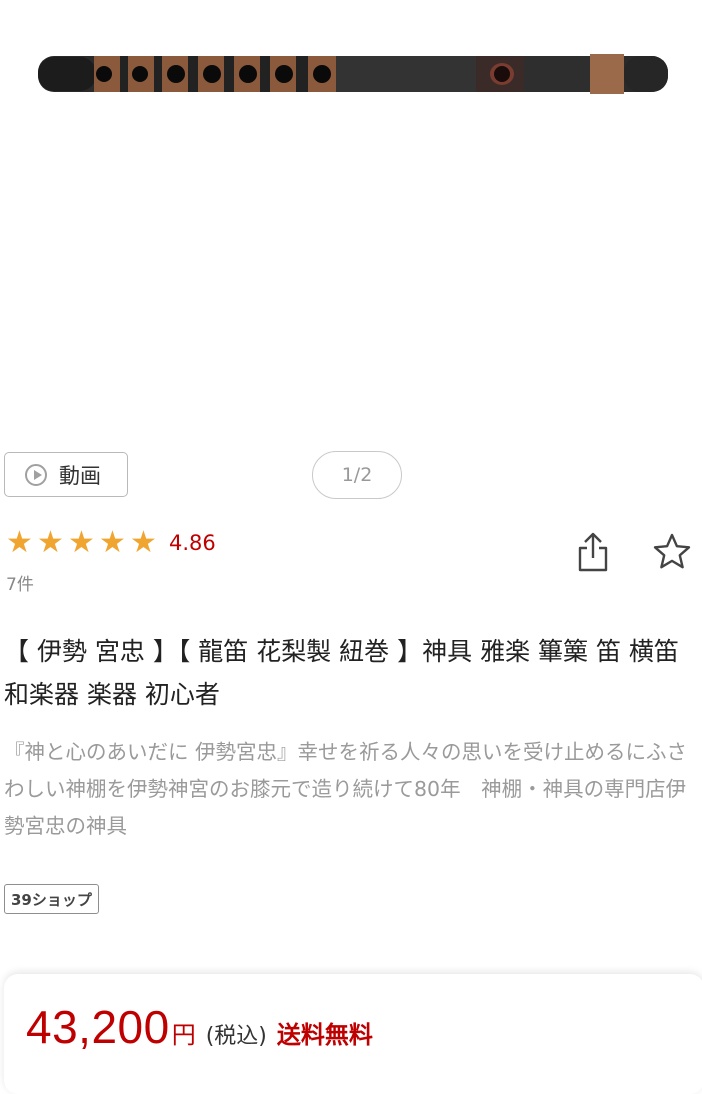  What do you see at coordinates (353, 74) in the screenshot?
I see `product-image-flute` at bounding box center [353, 74].